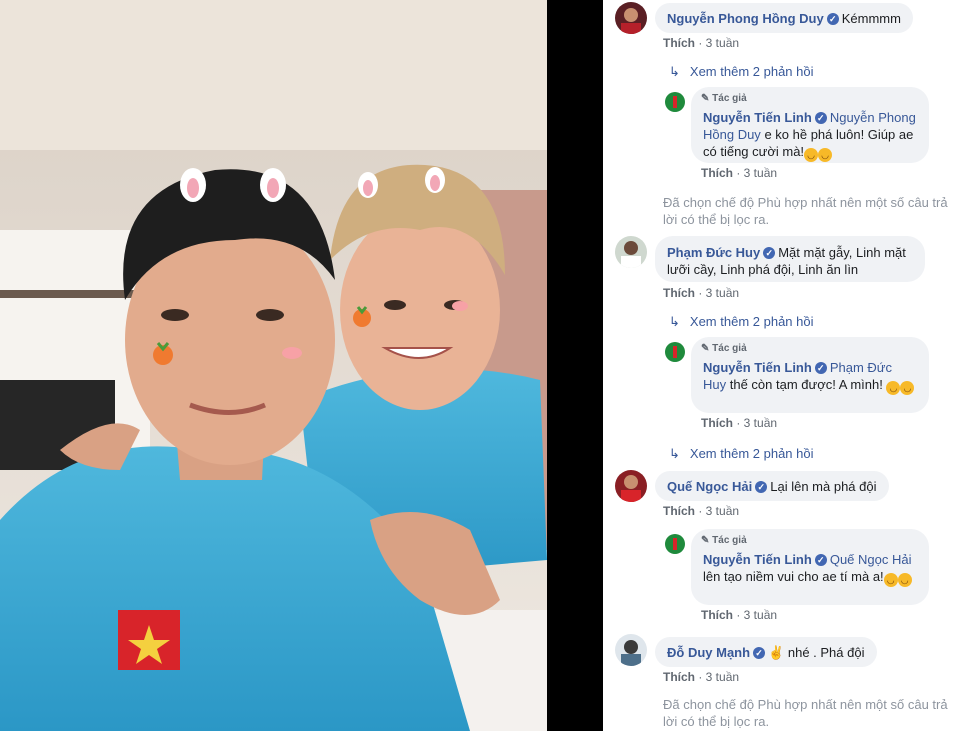 The height and width of the screenshot is (731, 963). Describe the element at coordinates (745, 18) in the screenshot. I see `comment-author: Nguyễn Phong Hồng Duy` at that location.